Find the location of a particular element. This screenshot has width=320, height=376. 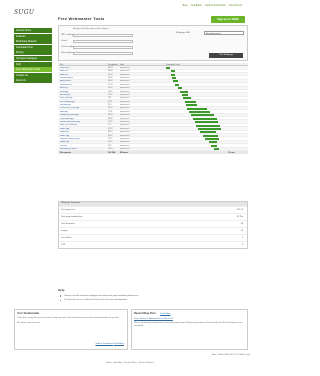

bottom-link-home: Home is located at coordinates (109, 363).